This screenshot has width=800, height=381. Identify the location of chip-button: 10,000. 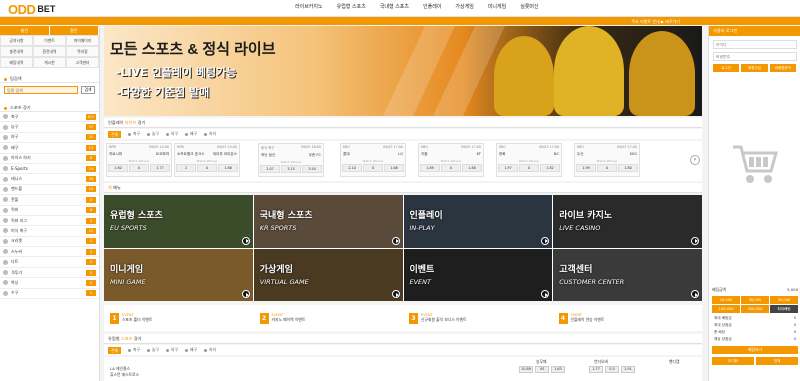
(726, 300).